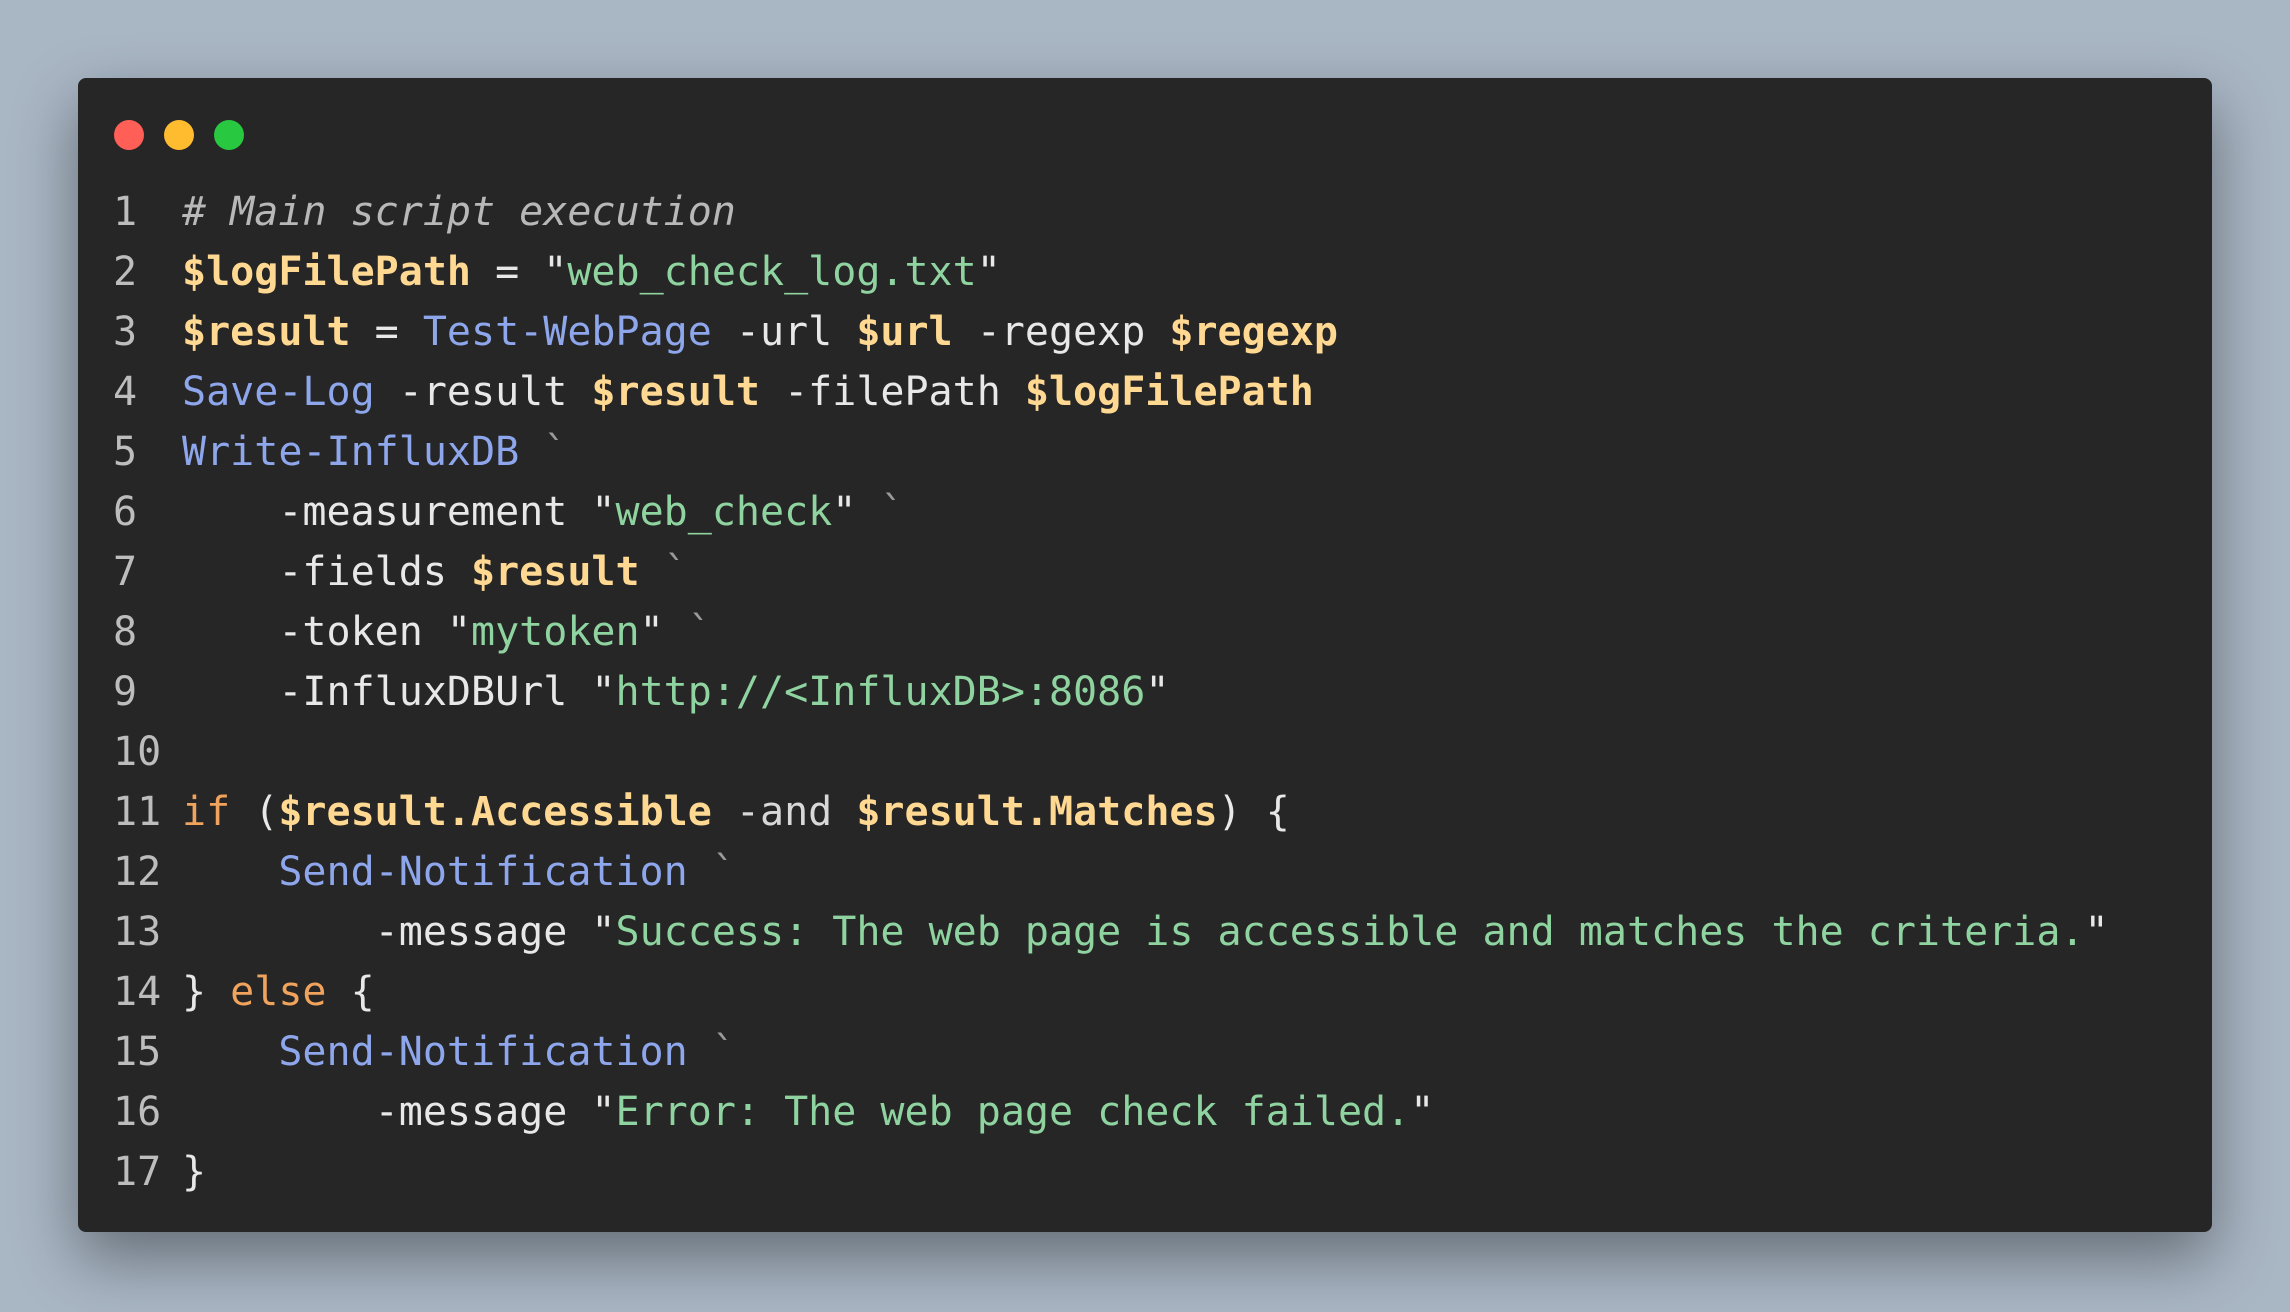  What do you see at coordinates (880, 692) in the screenshot?
I see `code-token: http://<InfluxDB>:8086` at bounding box center [880, 692].